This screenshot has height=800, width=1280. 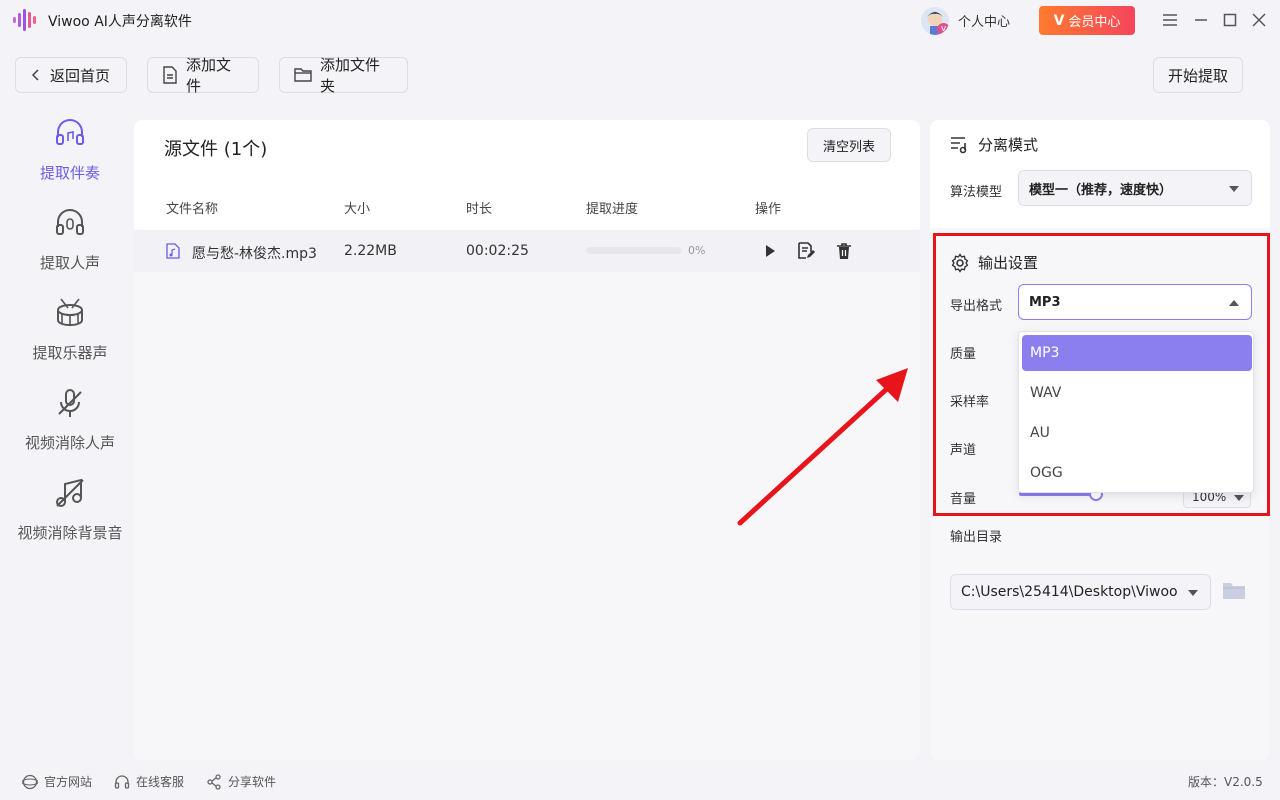 I want to click on delete-button, so click(x=844, y=251).